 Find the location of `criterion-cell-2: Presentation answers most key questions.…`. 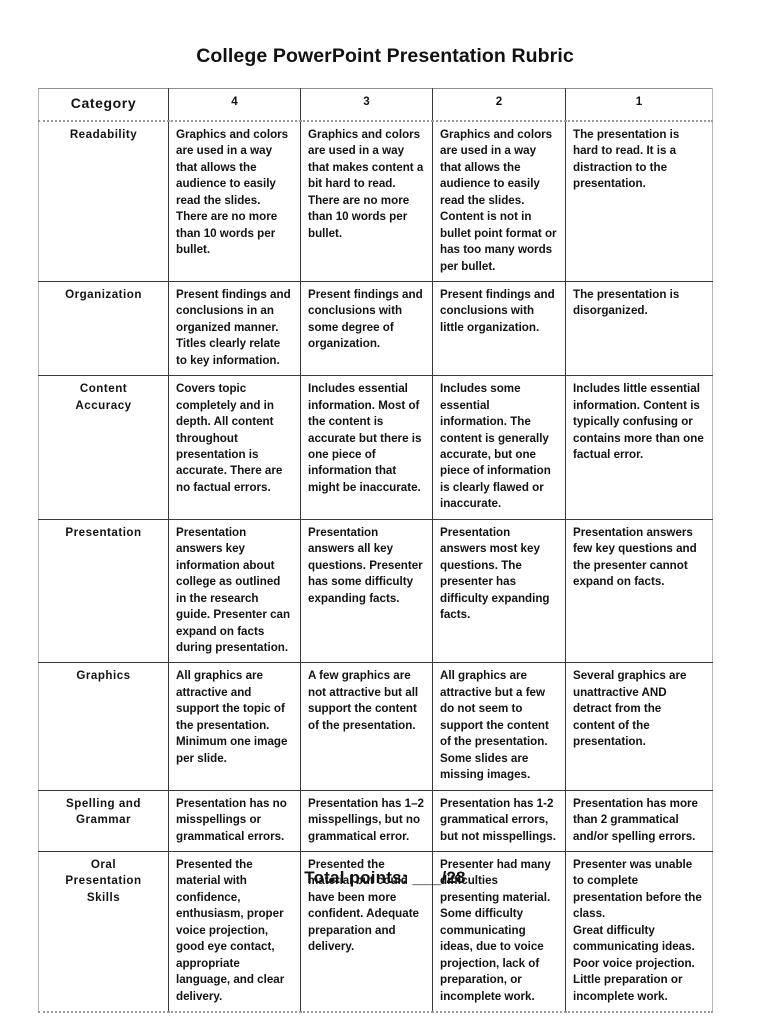

criterion-cell-2: Presentation answers most key questions.… is located at coordinates (499, 591).